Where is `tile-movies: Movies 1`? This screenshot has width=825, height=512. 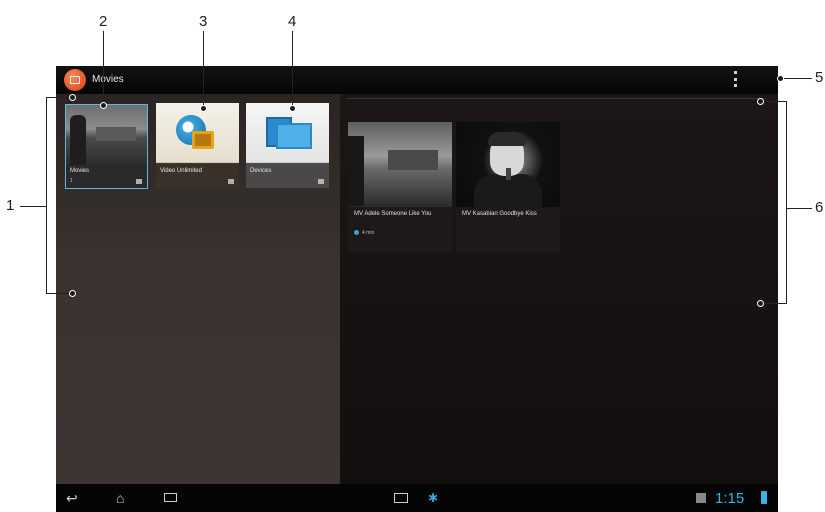 tile-movies: Movies 1 is located at coordinates (106, 146).